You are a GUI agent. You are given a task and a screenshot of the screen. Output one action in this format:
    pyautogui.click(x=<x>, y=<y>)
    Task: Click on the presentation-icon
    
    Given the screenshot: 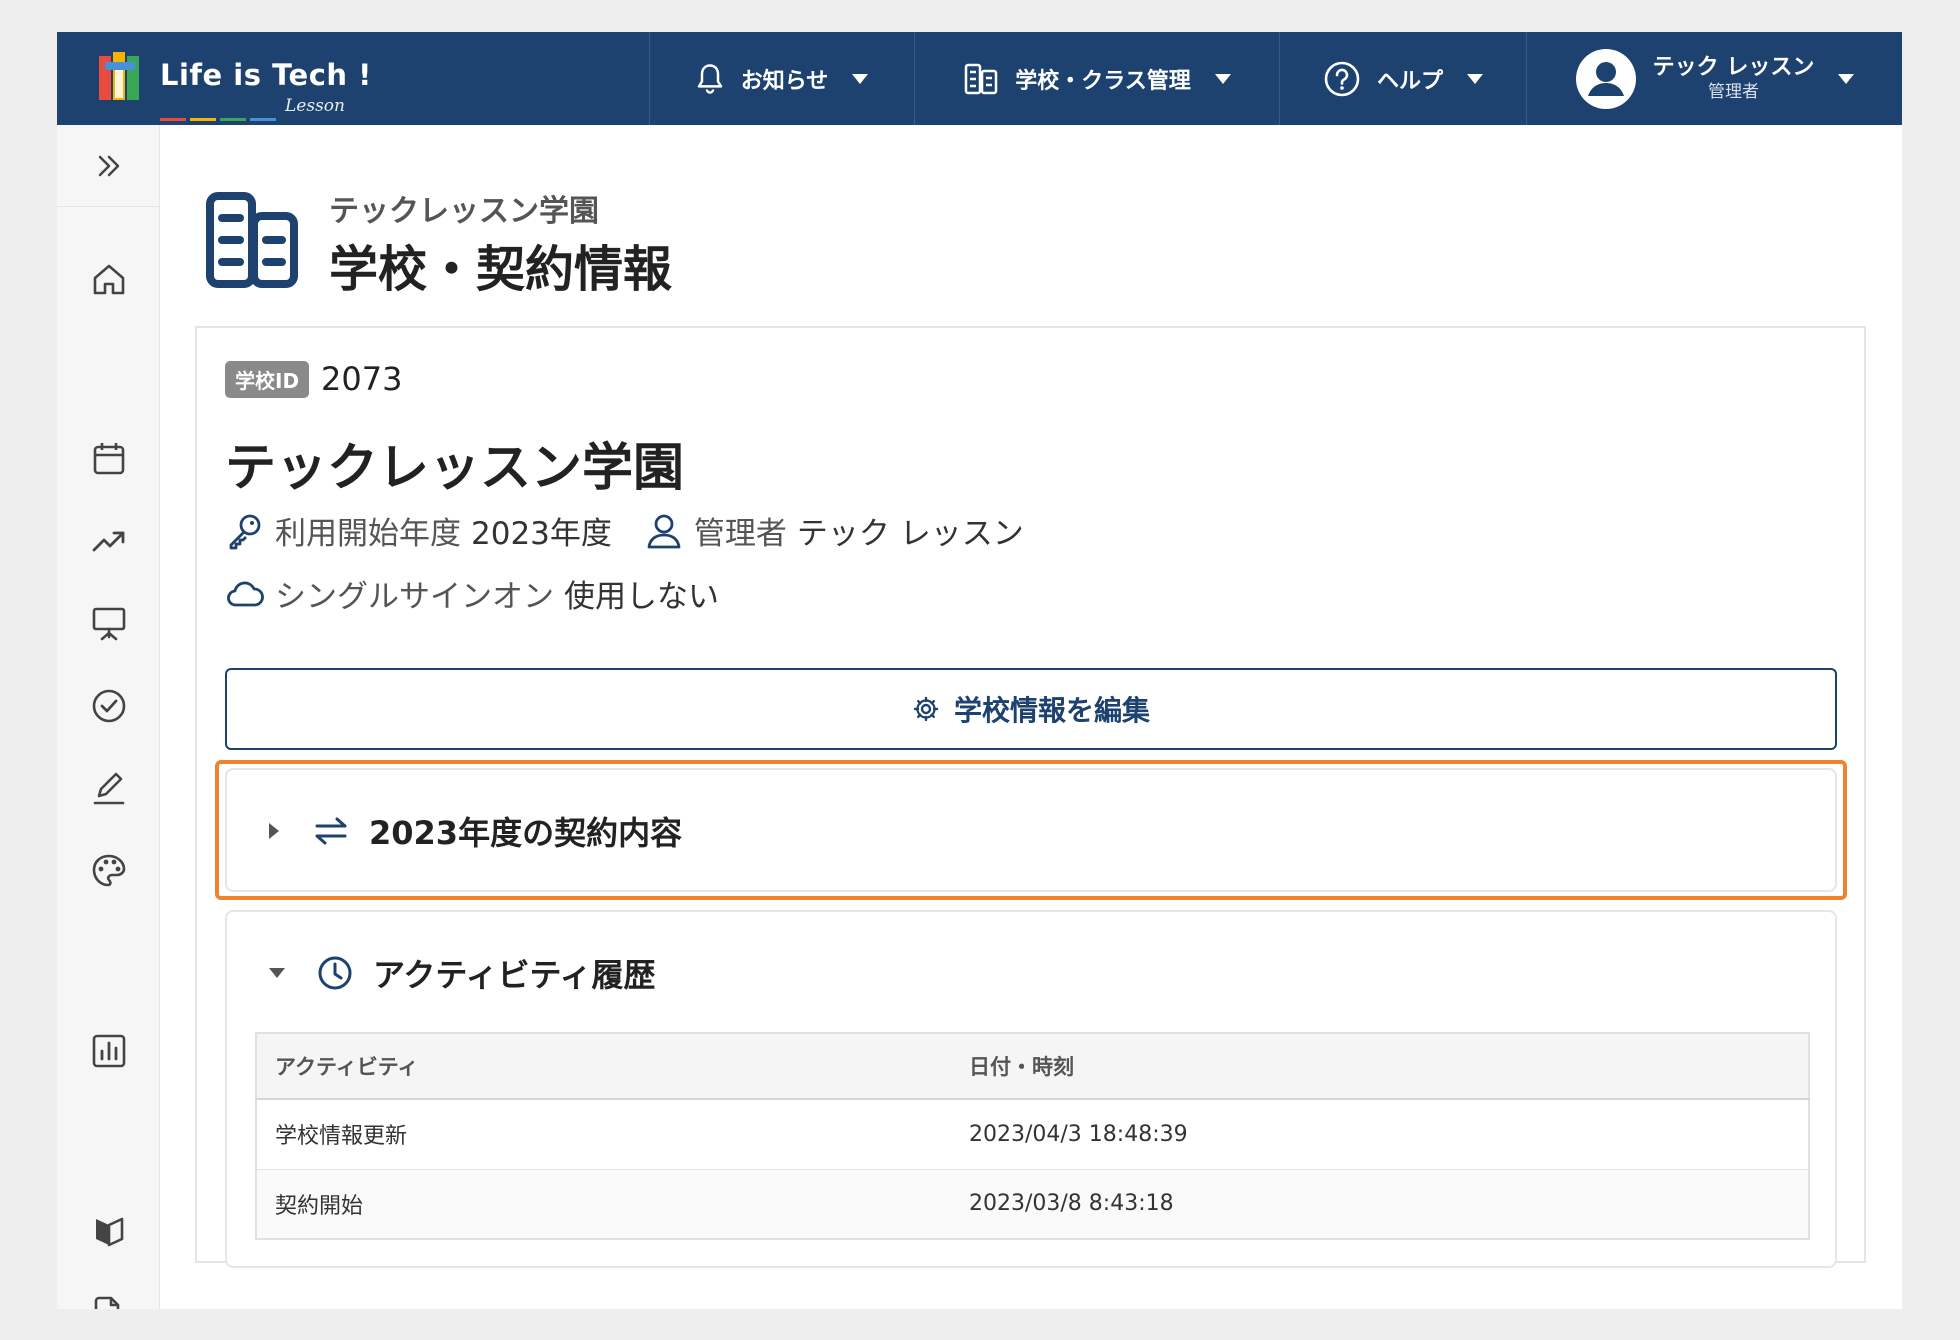 What is the action you would take?
    pyautogui.click(x=109, y=624)
    